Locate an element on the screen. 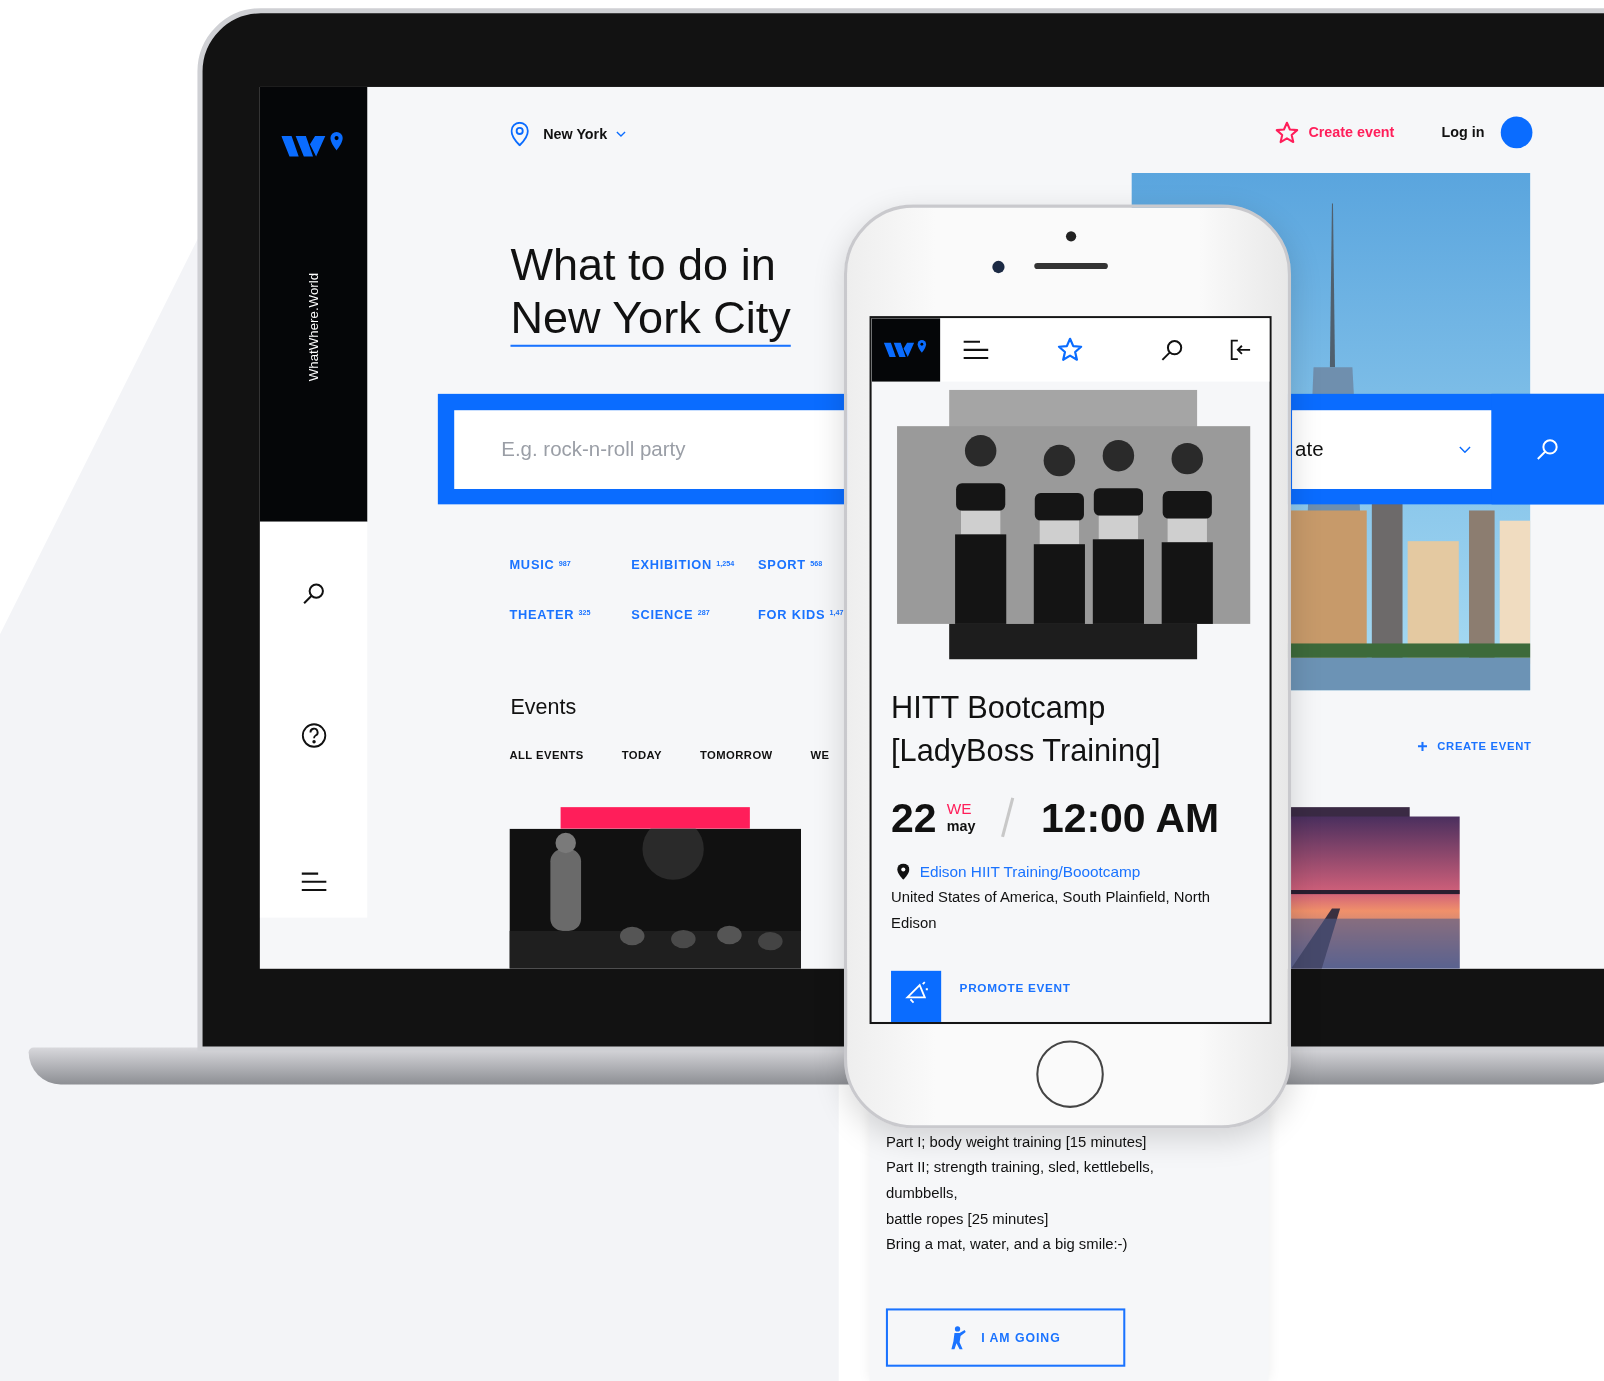  login-link: Log in is located at coordinates (1463, 132).